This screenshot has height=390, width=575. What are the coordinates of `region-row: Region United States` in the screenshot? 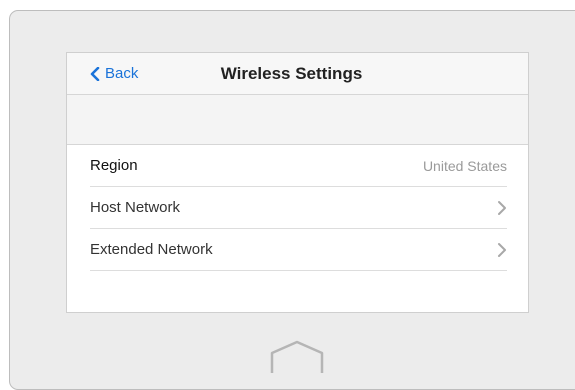 It's located at (298, 166).